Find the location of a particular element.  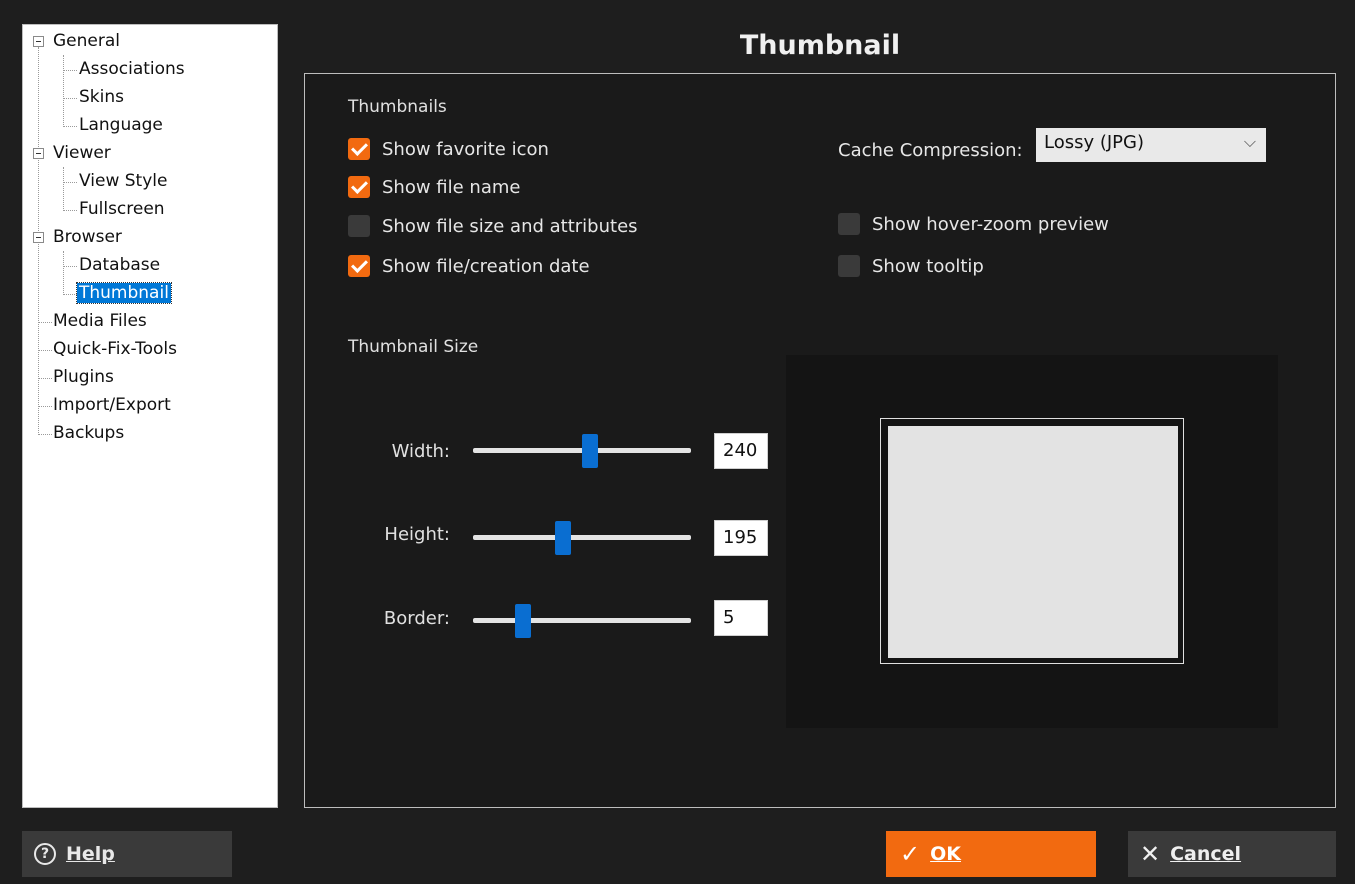

tree-item-viewer: Viewer is located at coordinates (82, 153).